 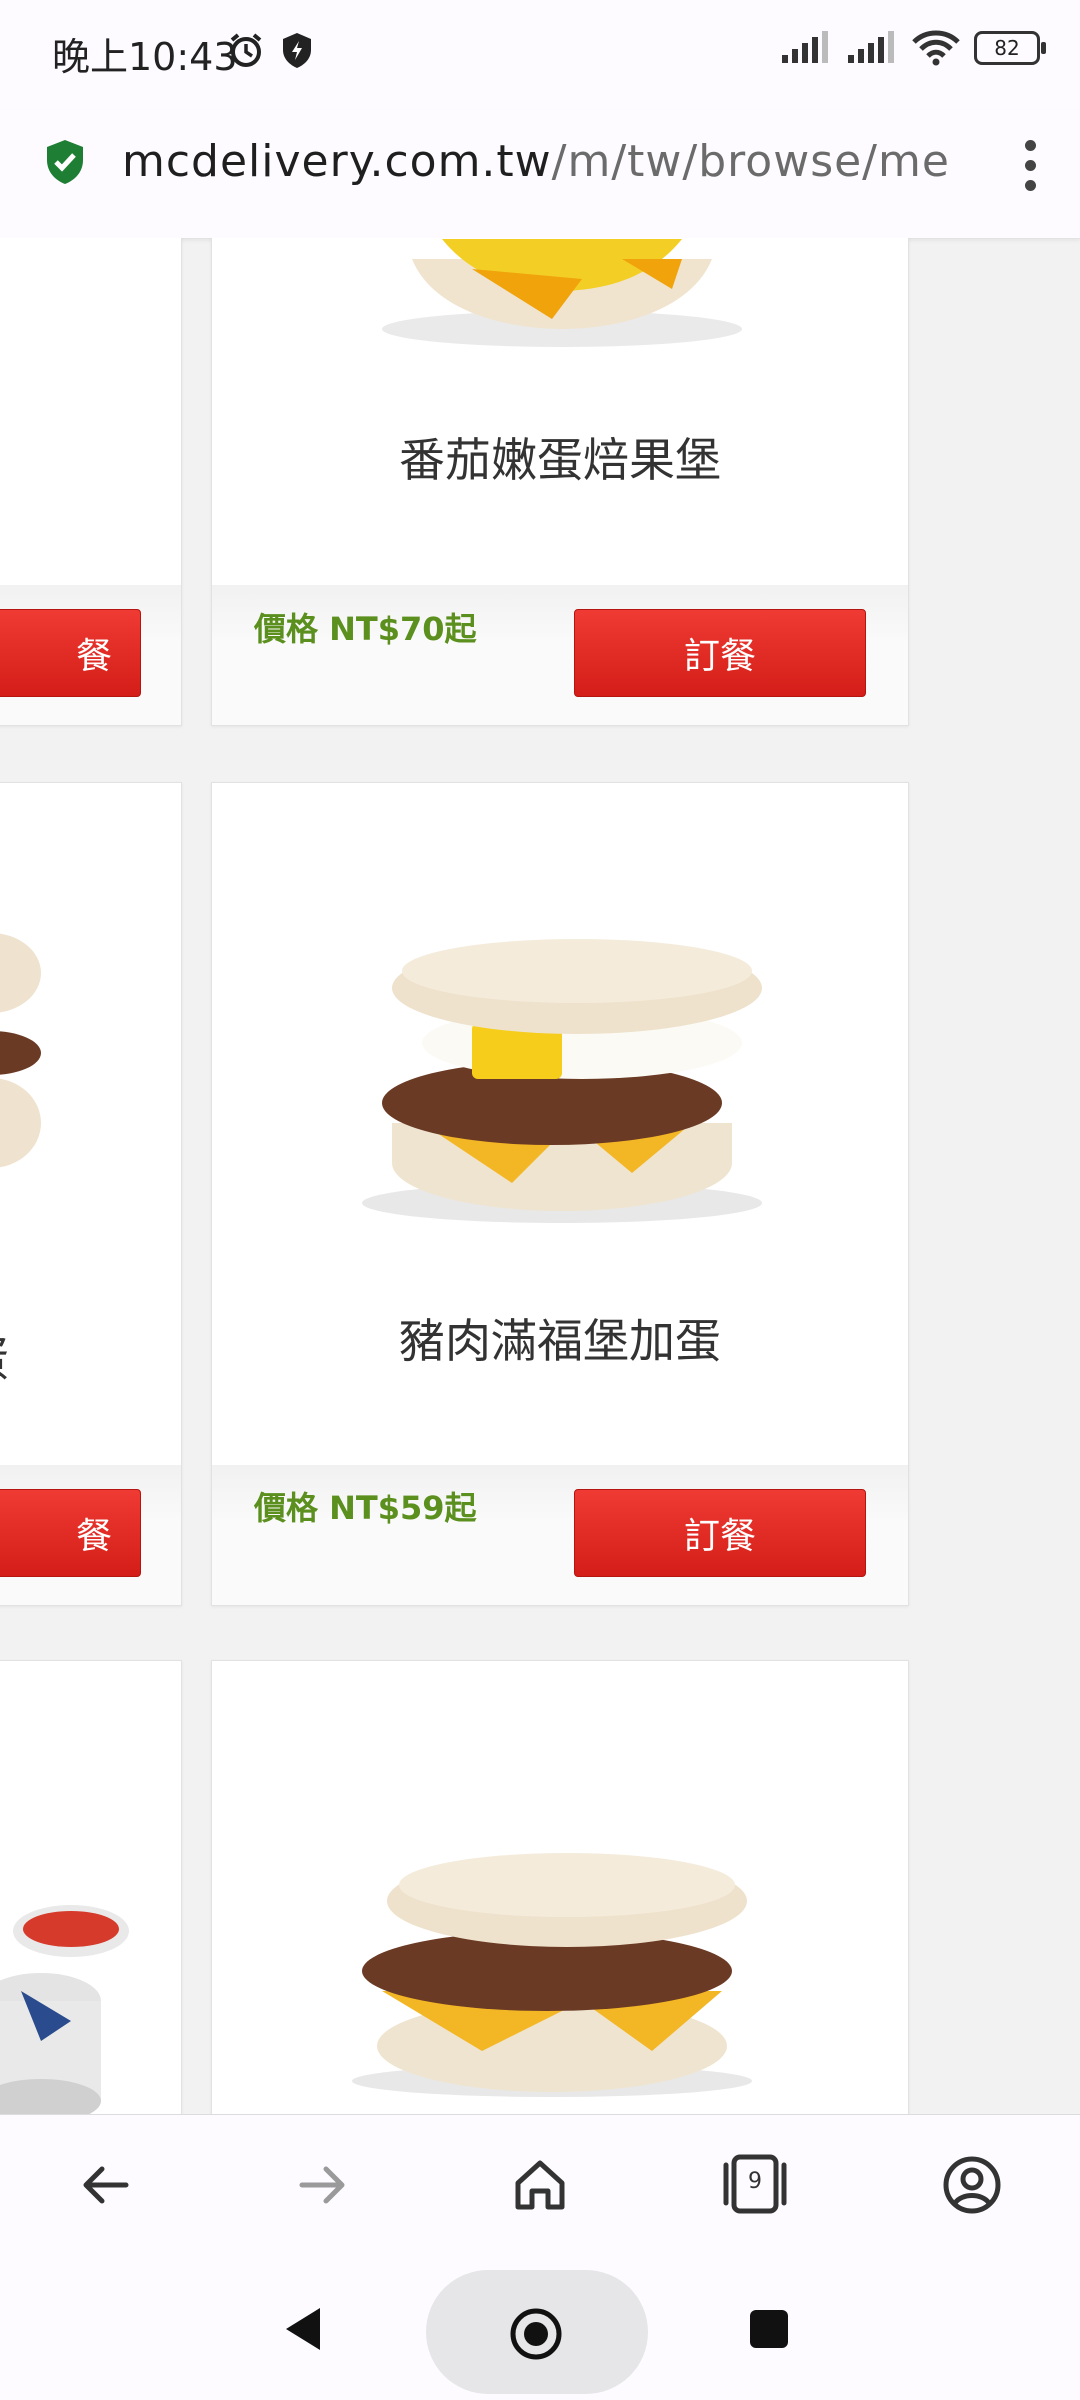 I want to click on browser-bottom-nav: 9, so click(x=540, y=2184).